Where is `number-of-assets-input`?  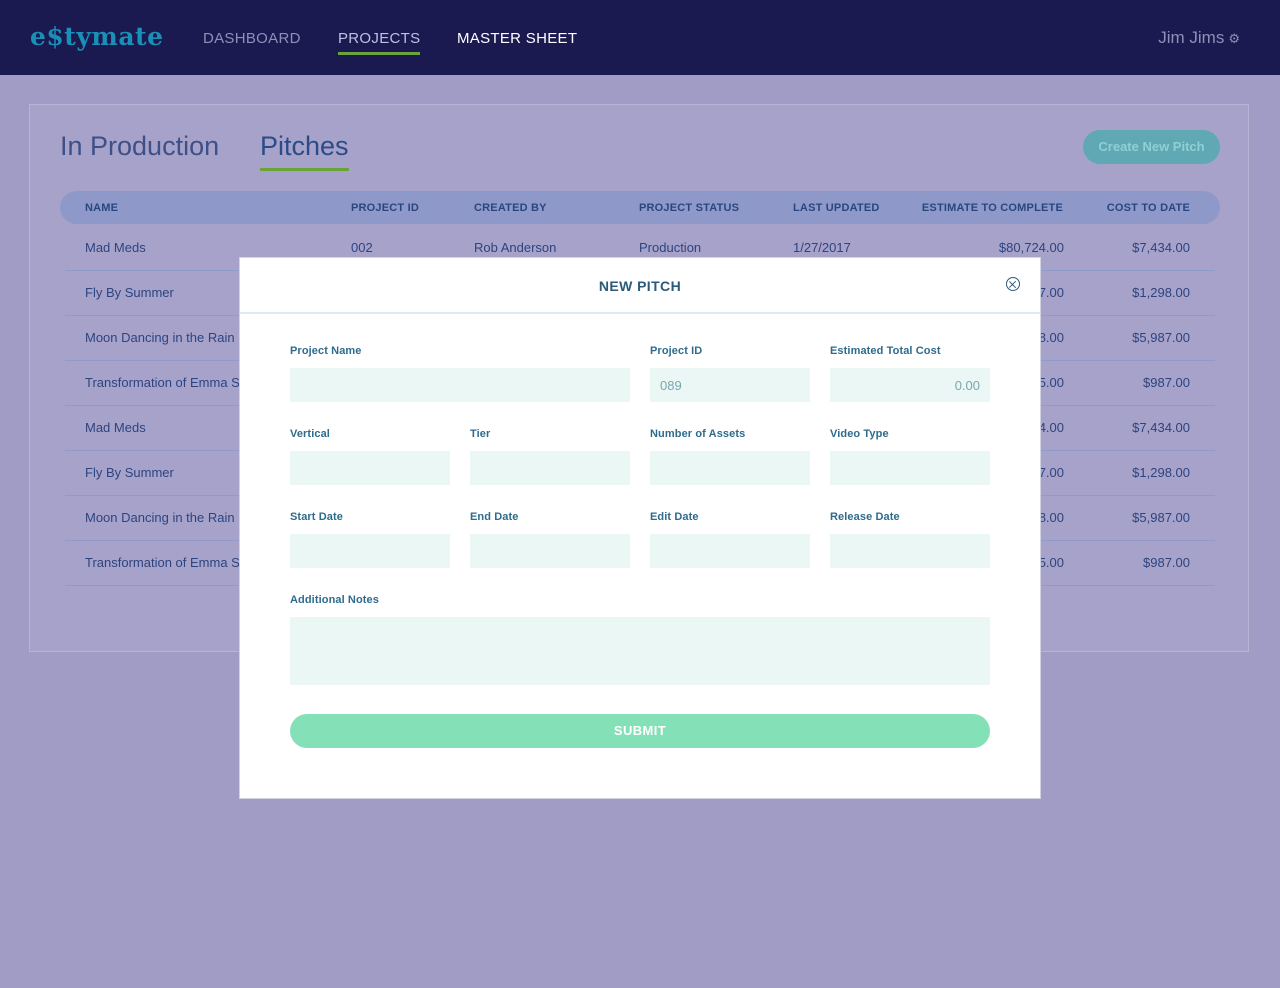
number-of-assets-input is located at coordinates (730, 468).